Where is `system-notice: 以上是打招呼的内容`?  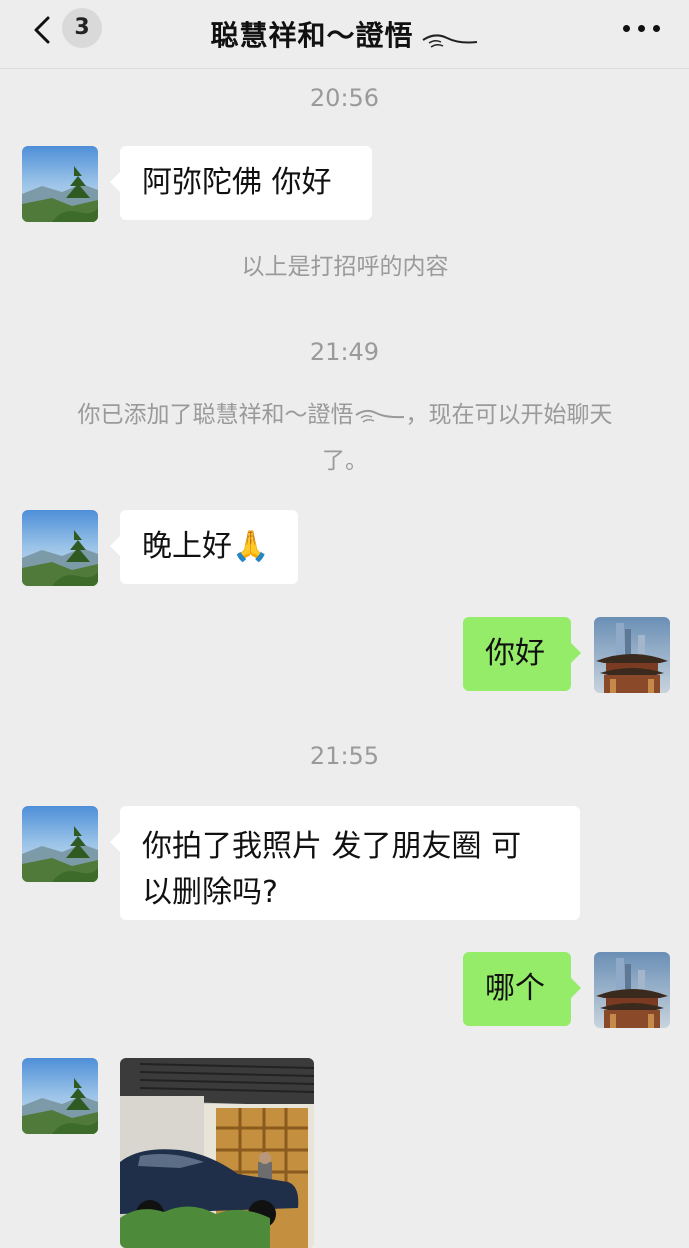
system-notice: 以上是打招呼的内容 is located at coordinates (345, 267).